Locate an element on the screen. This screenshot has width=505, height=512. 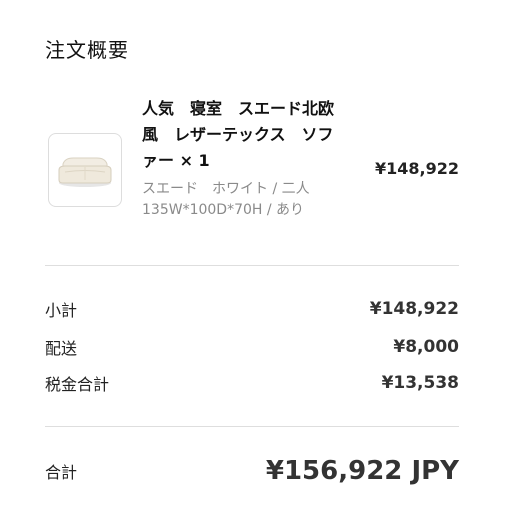
total-label: 合計 is located at coordinates (61, 472).